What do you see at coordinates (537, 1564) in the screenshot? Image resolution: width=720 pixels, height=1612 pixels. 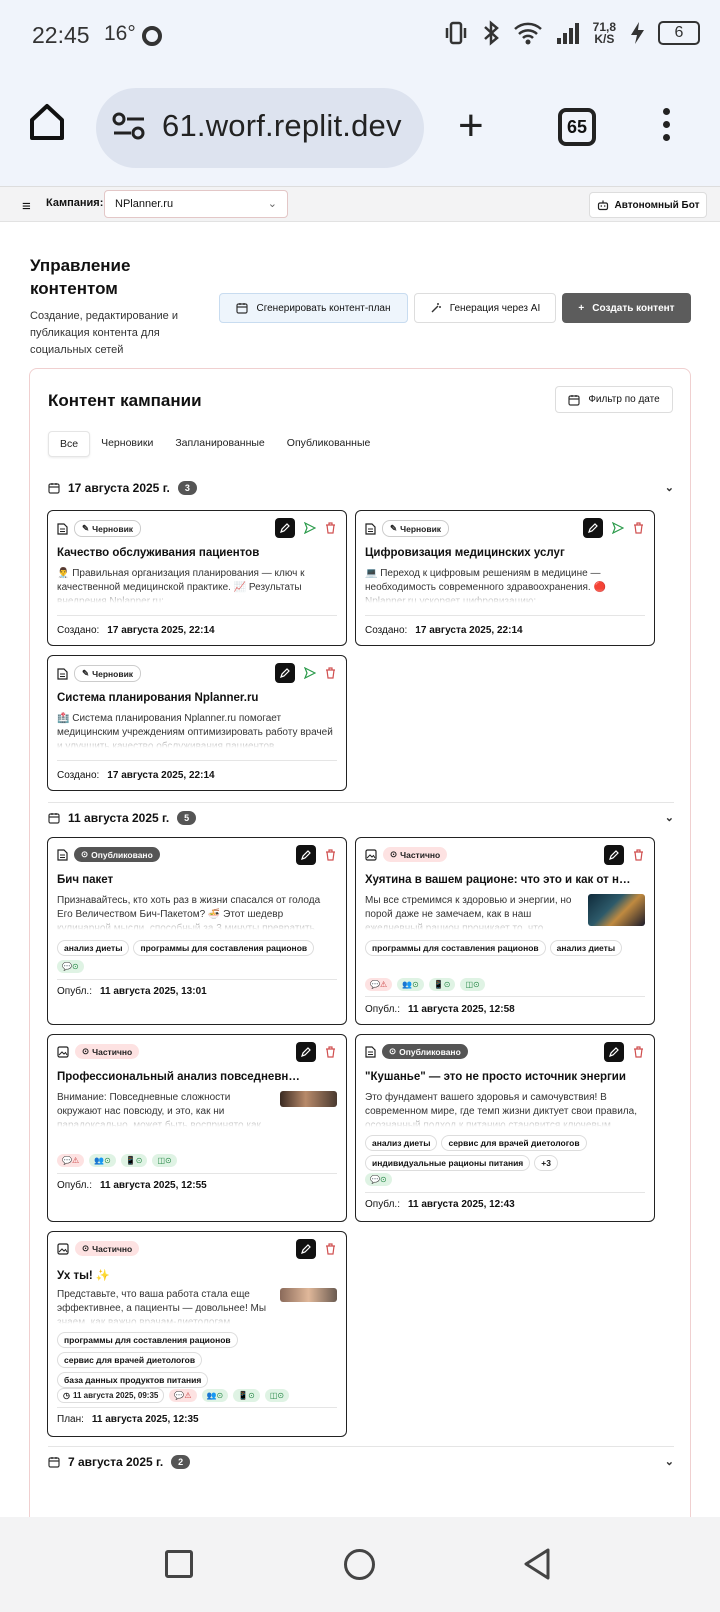 I see `back-button` at bounding box center [537, 1564].